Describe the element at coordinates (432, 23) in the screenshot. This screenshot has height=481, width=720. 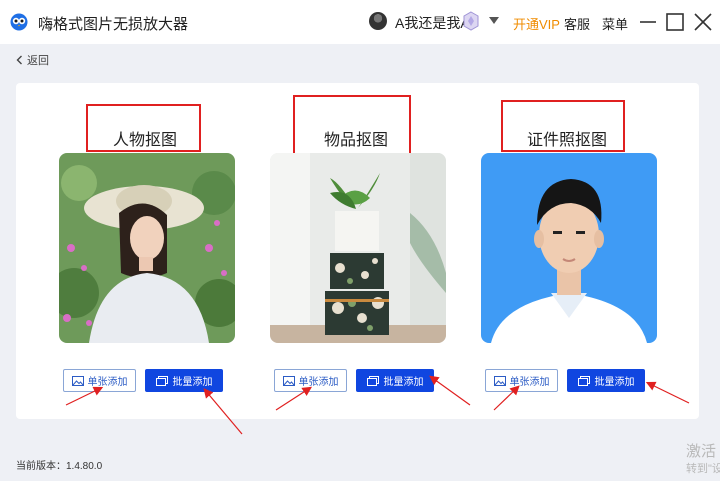
I see `user-name: A我还是我A` at that location.